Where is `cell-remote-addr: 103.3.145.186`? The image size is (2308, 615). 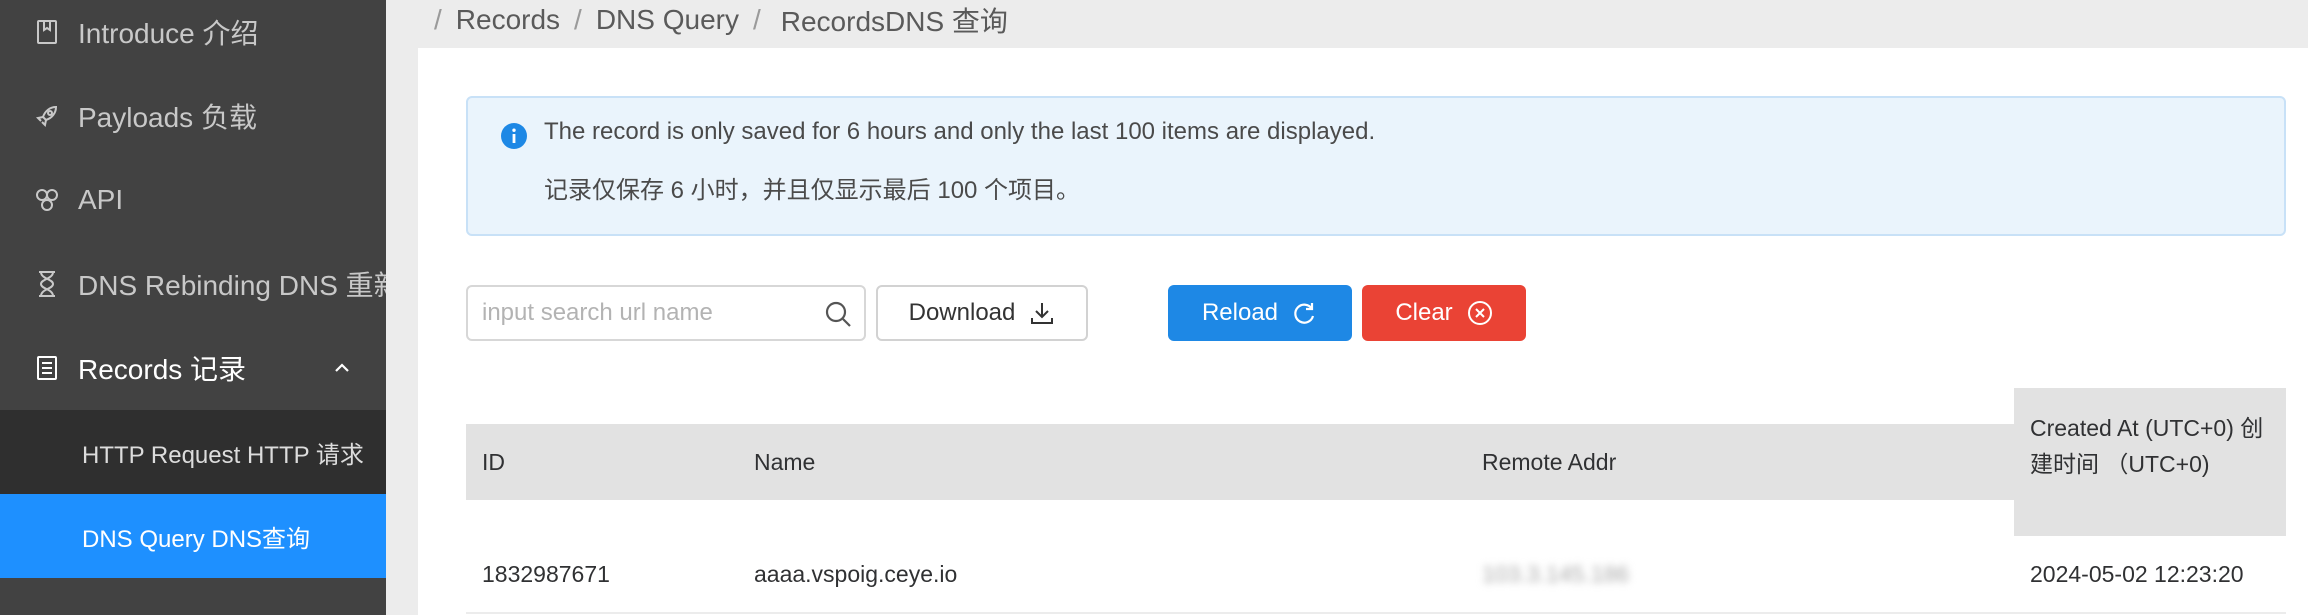 cell-remote-addr: 103.3.145.186 is located at coordinates (1556, 573).